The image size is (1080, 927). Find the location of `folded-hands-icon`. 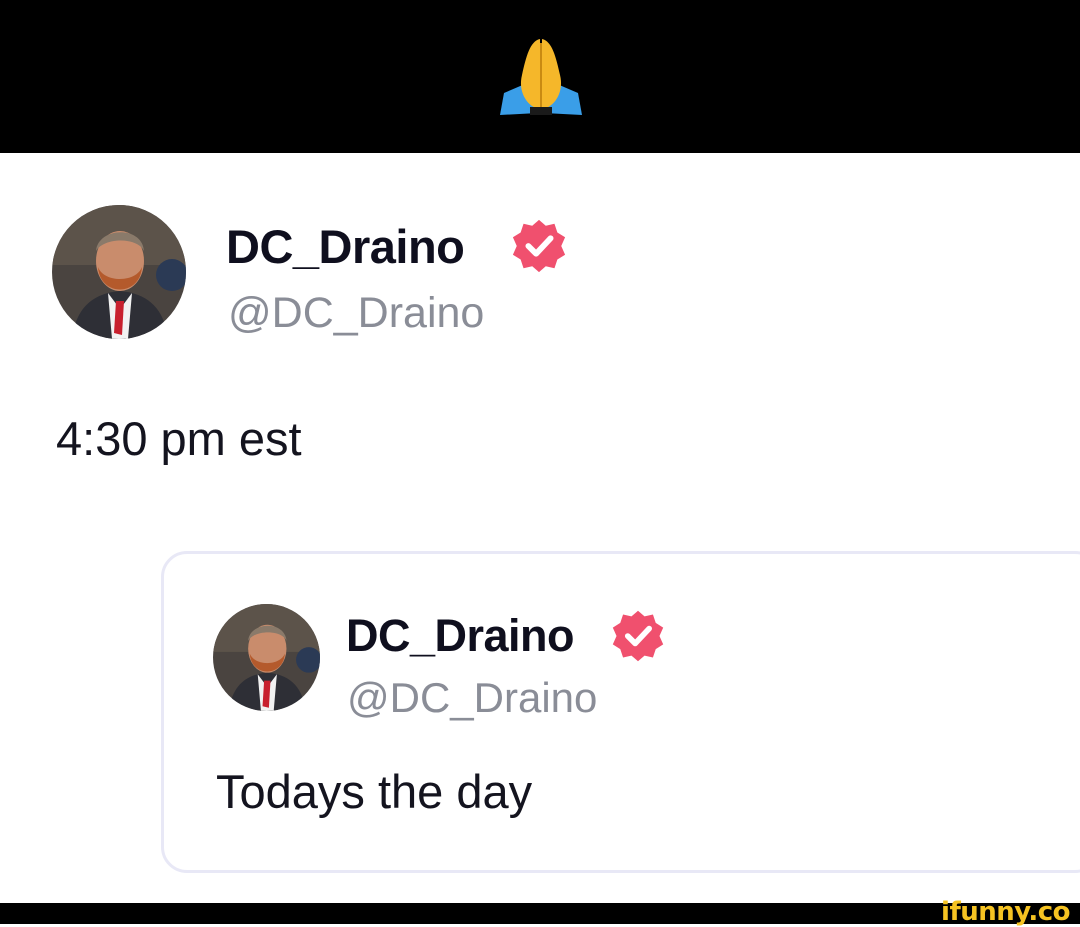

folded-hands-icon is located at coordinates (541, 77).